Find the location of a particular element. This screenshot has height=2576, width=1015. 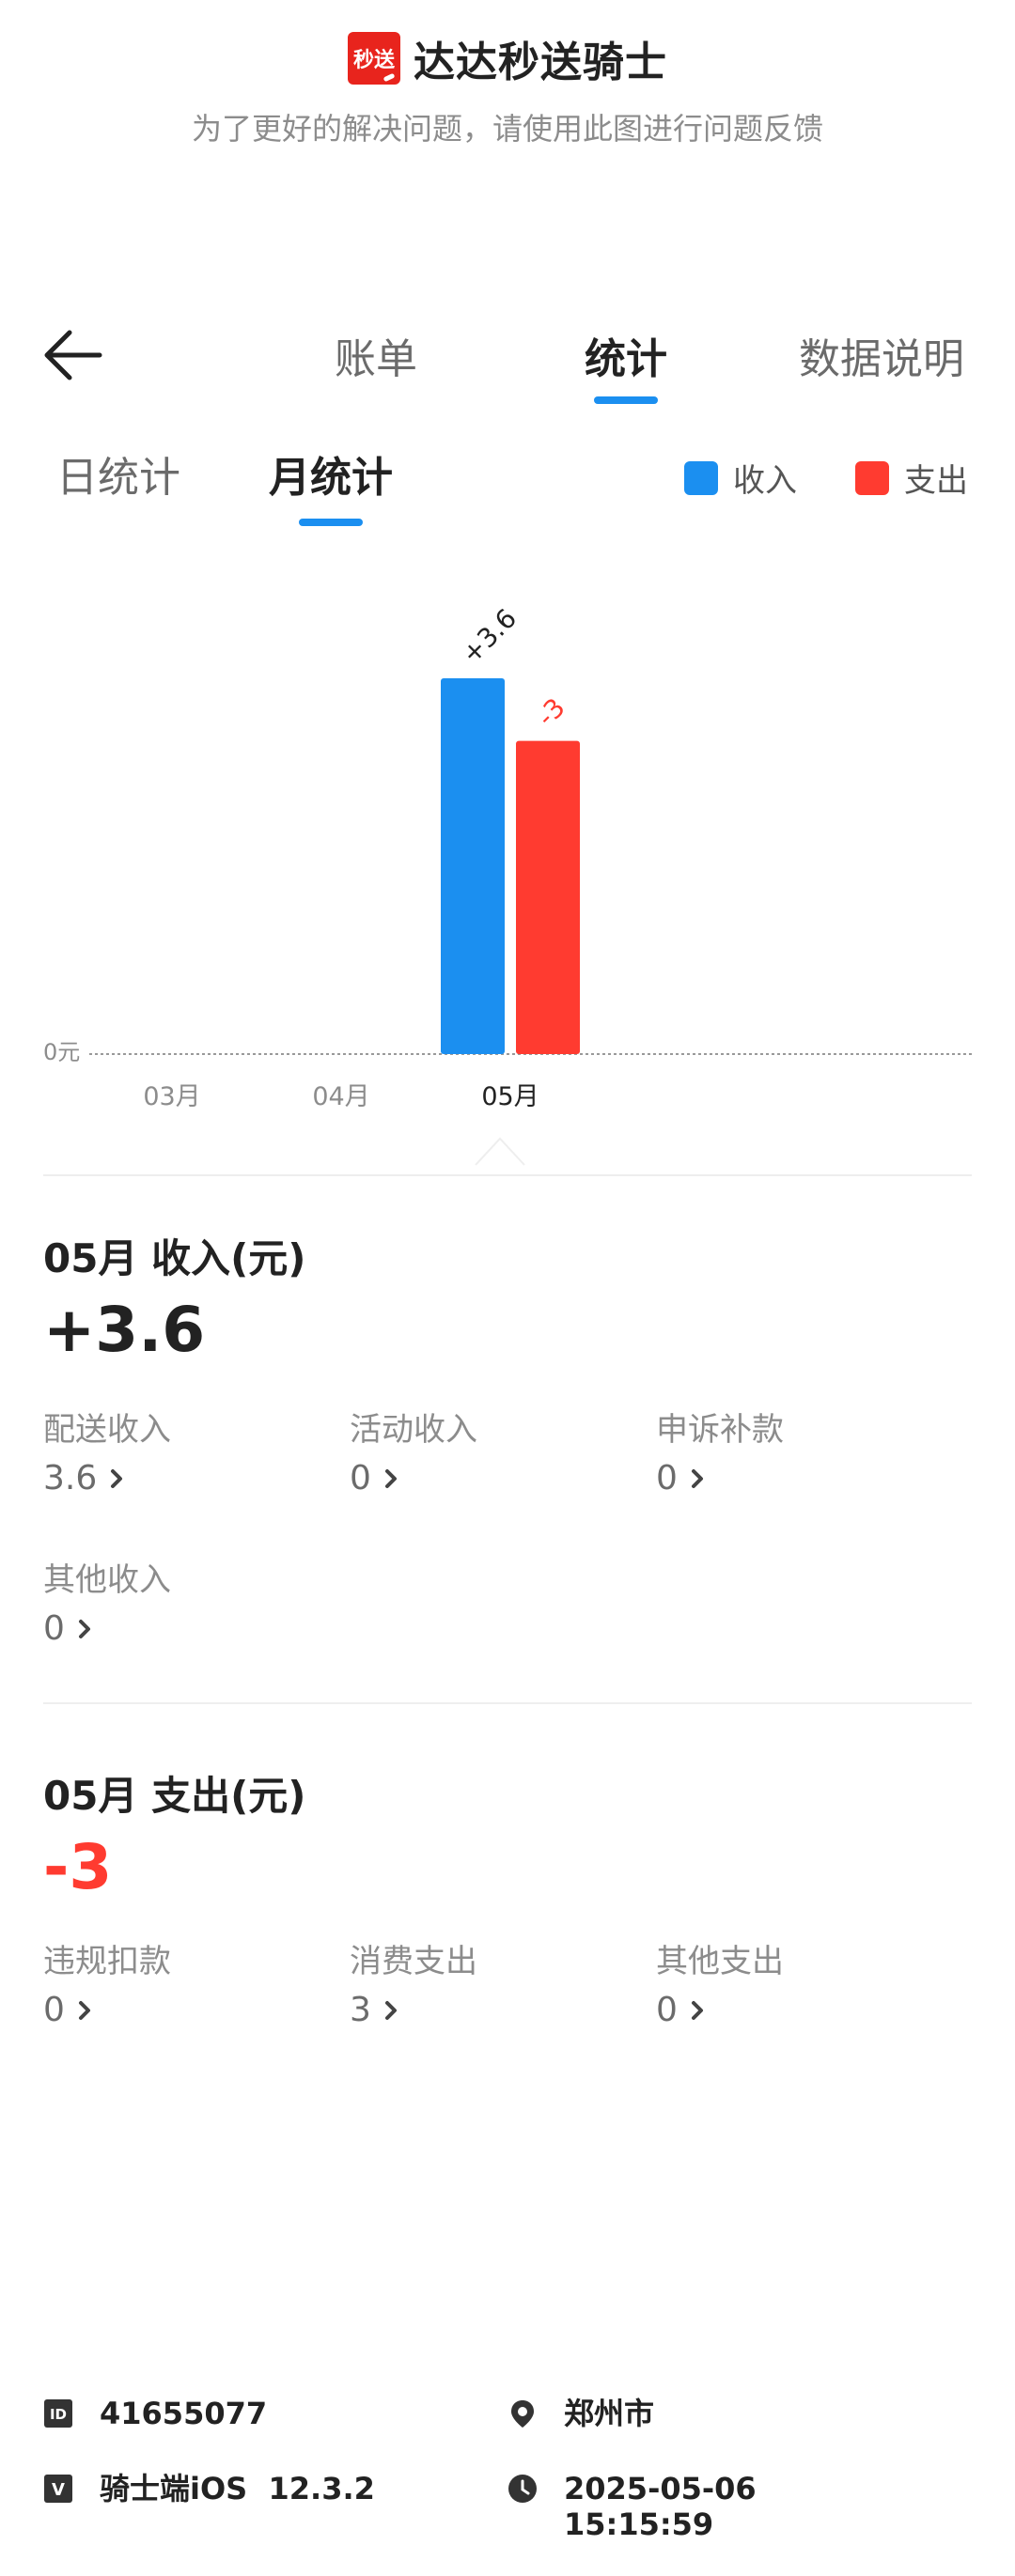

tab-data-explanation: 数据说明 is located at coordinates (881, 355).